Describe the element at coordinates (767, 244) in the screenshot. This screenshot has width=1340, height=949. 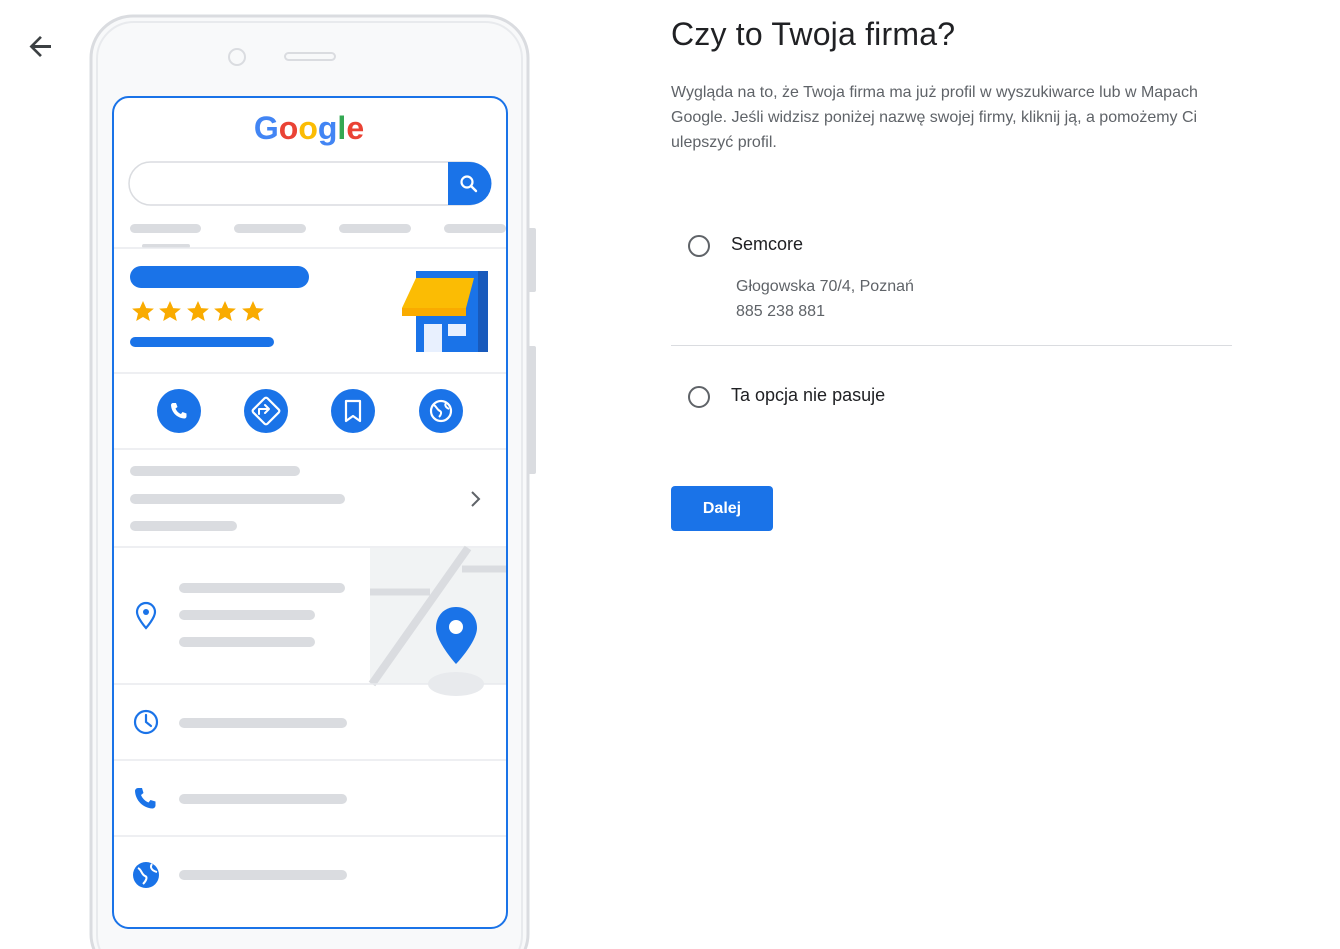
I see `option-label: Semcore` at that location.